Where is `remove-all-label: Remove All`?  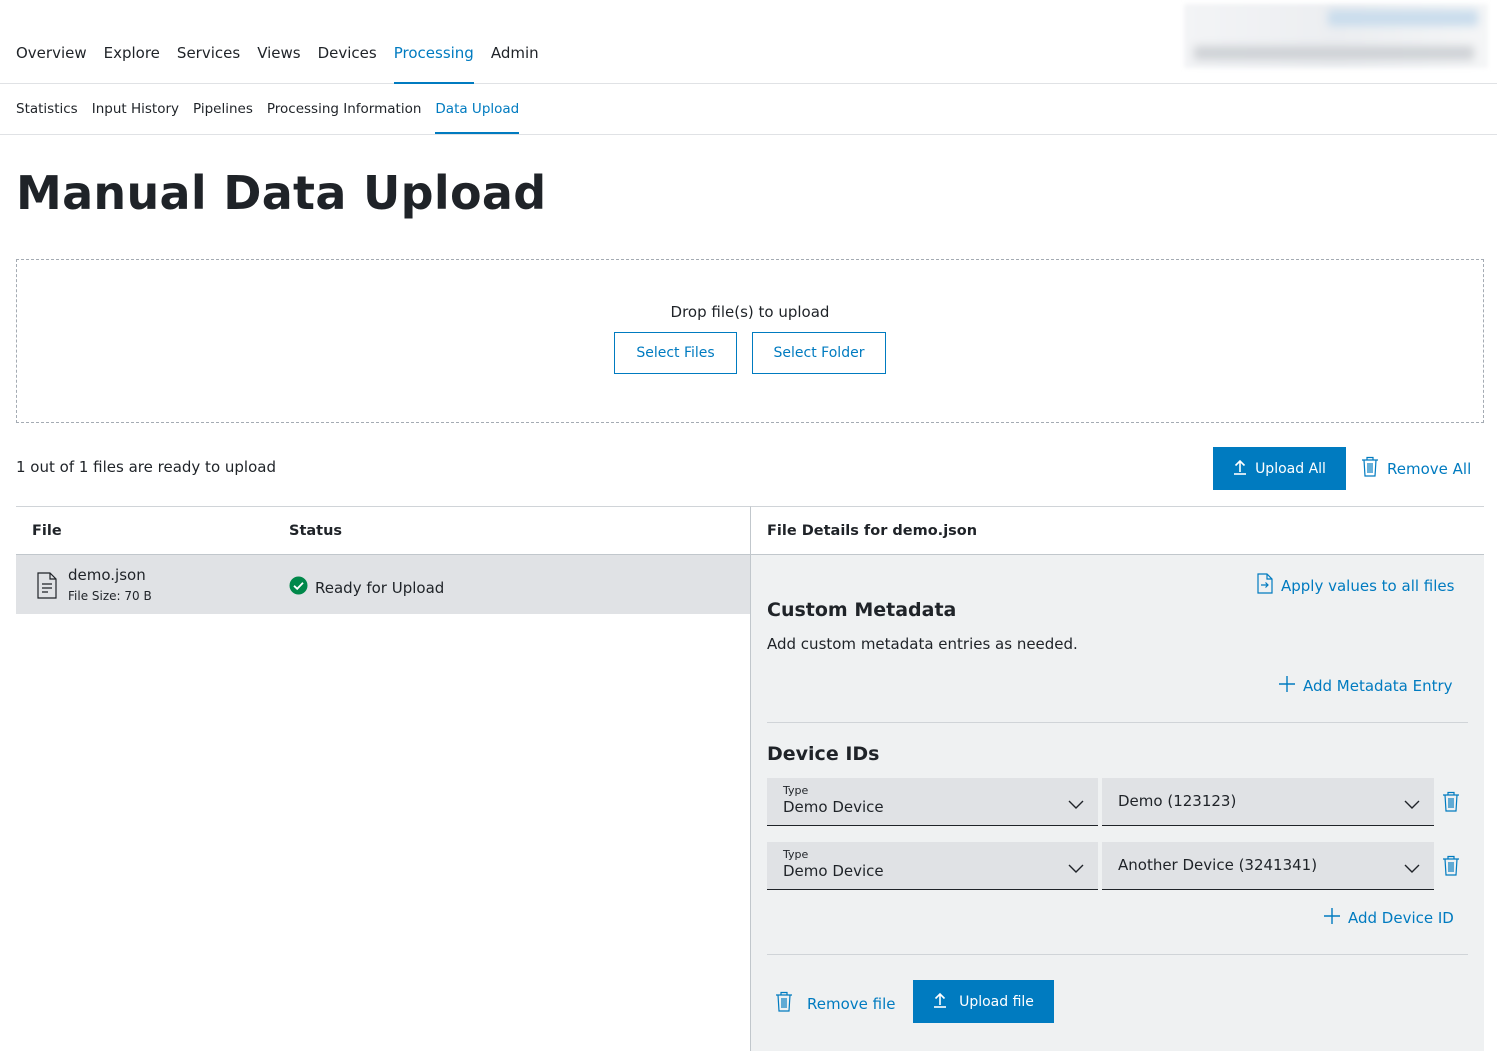
remove-all-label: Remove All is located at coordinates (1429, 468).